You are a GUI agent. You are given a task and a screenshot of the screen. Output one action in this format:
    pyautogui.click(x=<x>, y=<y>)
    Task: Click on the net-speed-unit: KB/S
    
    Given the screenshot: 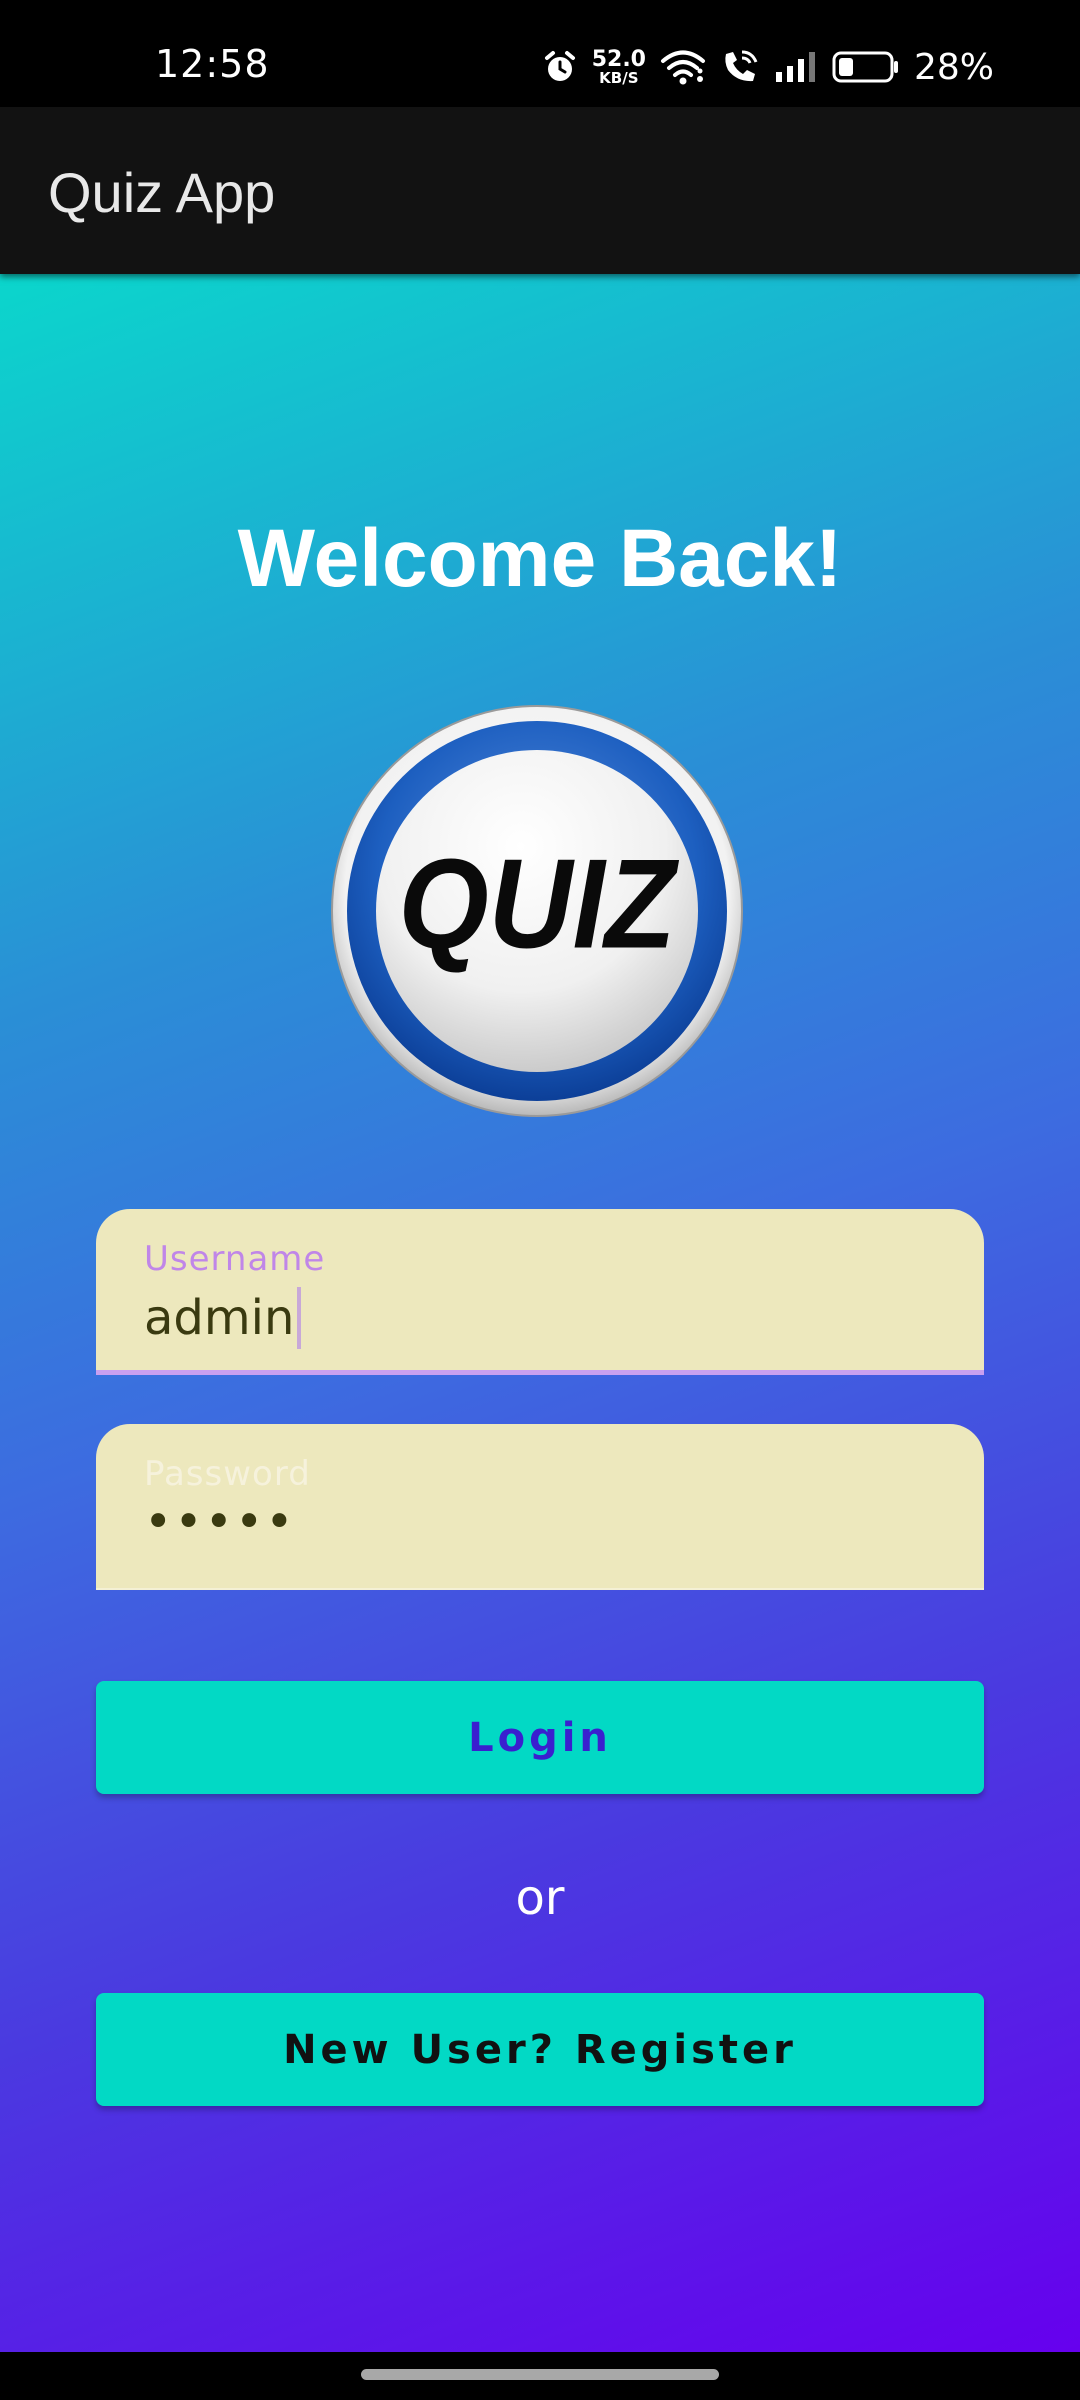 What is the action you would take?
    pyautogui.click(x=619, y=77)
    